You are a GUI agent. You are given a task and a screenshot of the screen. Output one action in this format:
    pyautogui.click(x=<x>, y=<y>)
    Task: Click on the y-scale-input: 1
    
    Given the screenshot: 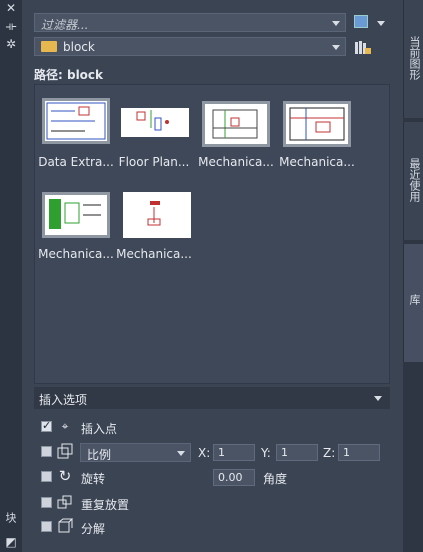 What is the action you would take?
    pyautogui.click(x=297, y=452)
    